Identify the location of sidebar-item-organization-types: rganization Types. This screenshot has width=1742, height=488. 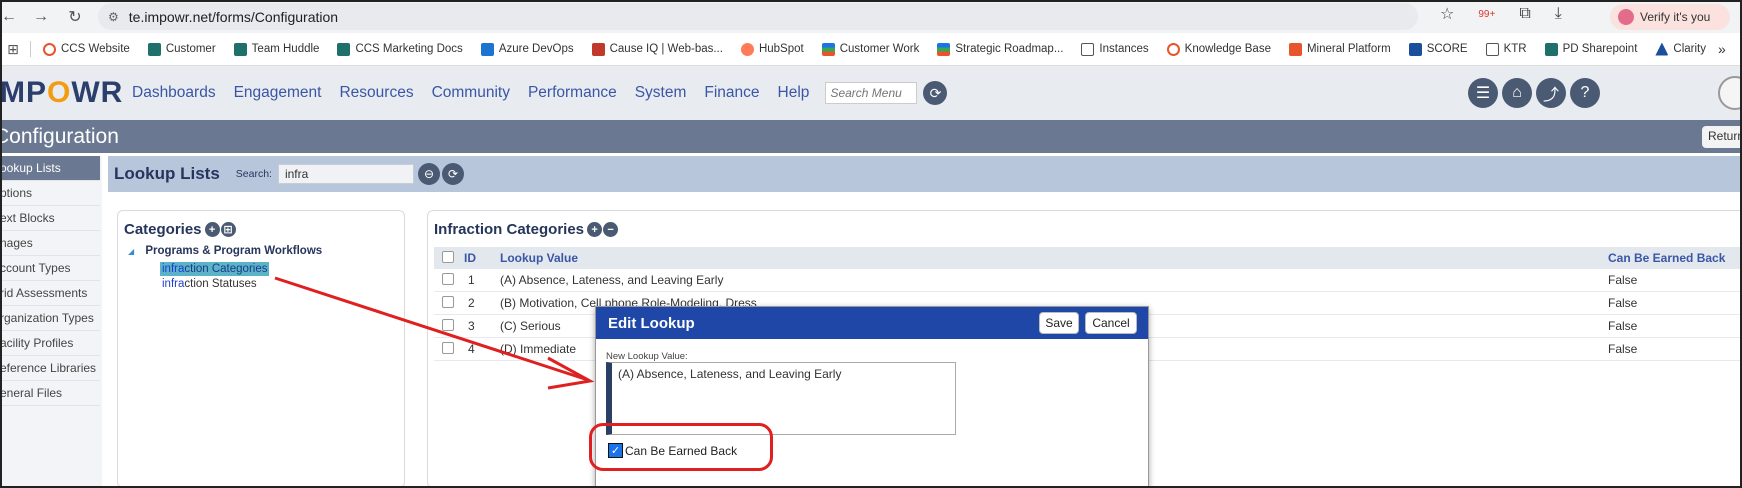
(50, 318).